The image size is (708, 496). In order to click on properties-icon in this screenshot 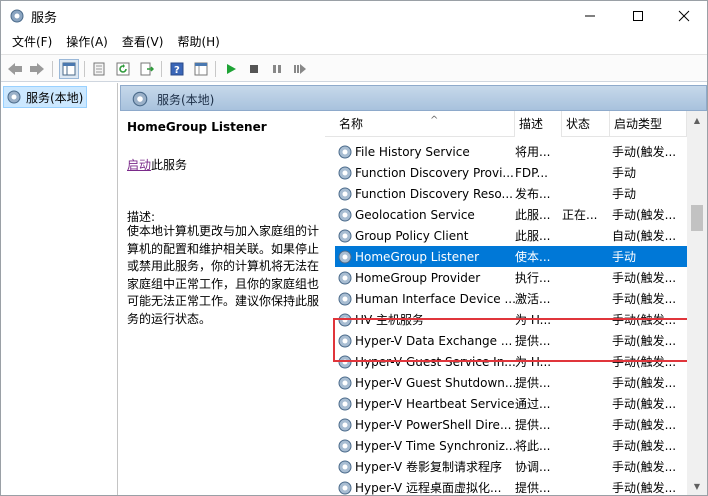, I will do `click(99, 69)`.